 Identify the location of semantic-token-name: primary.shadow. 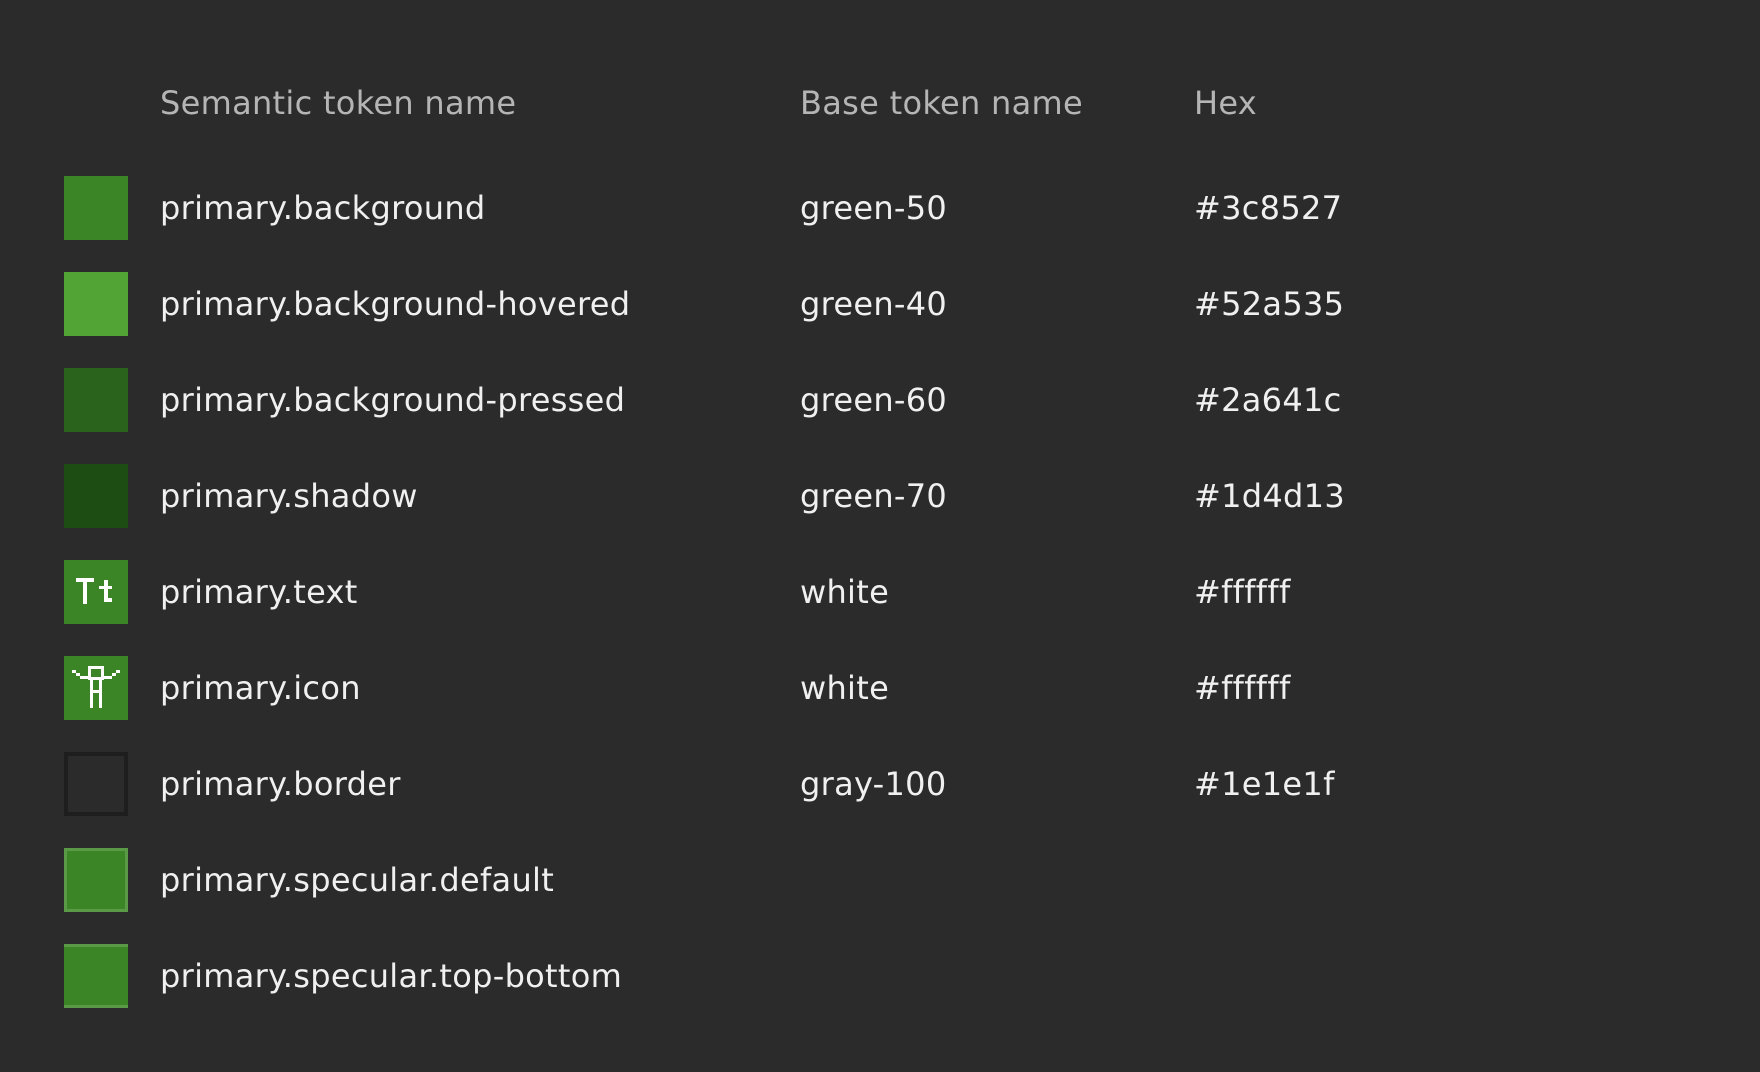
(289, 496).